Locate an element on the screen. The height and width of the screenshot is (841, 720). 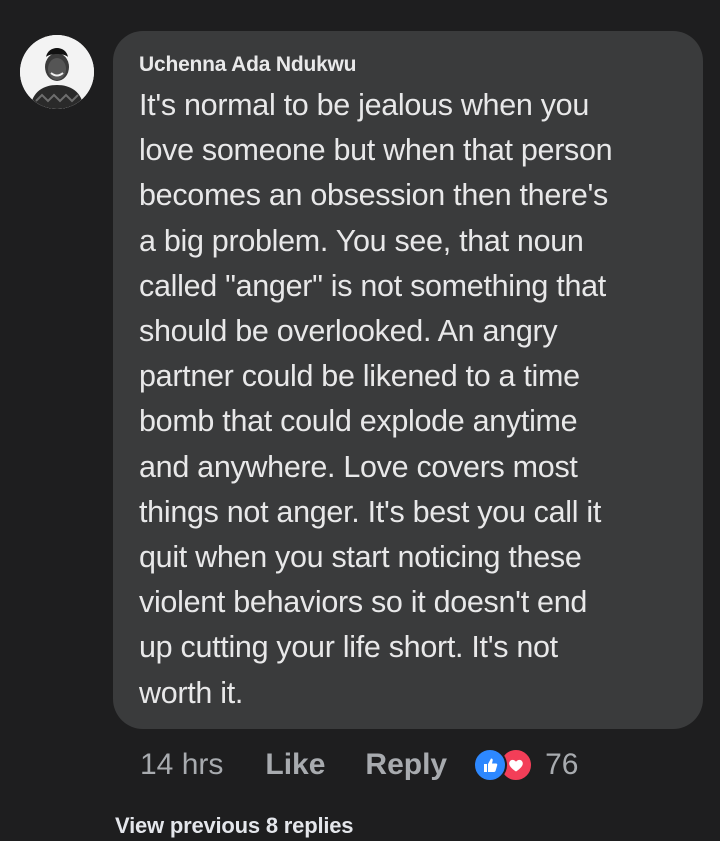
view-previous-replies-link: View previous 8 replies is located at coordinates (234, 826).